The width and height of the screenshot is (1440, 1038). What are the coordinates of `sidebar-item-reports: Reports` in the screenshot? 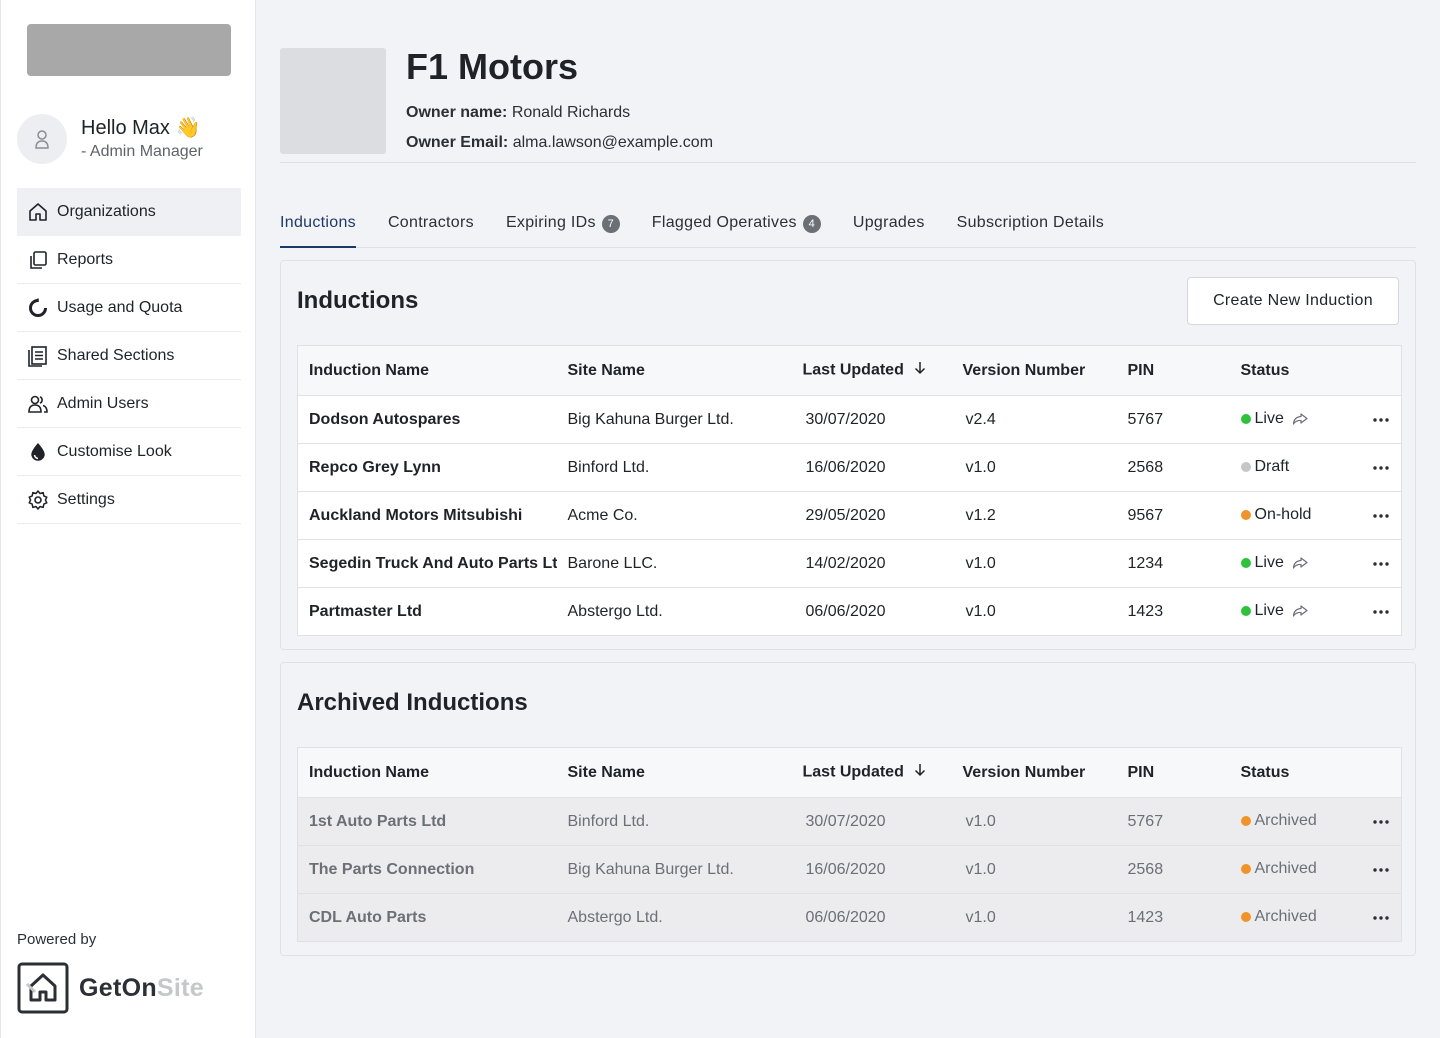 It's located at (129, 260).